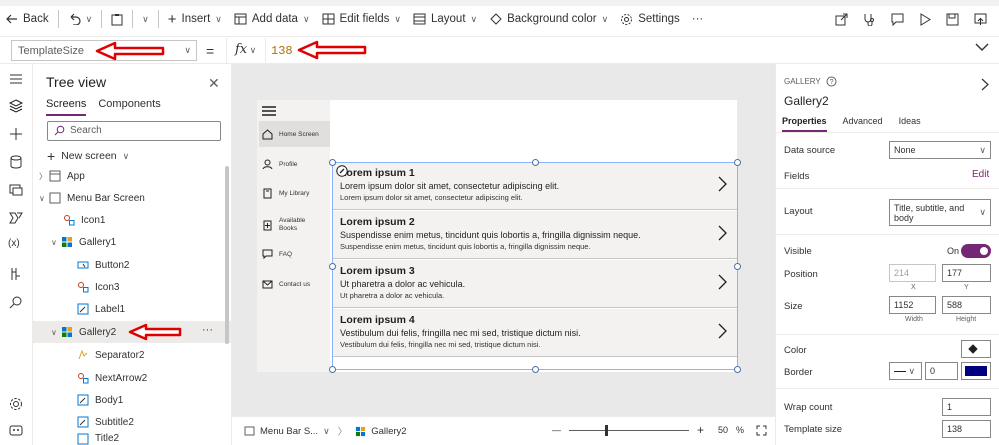 The height and width of the screenshot is (445, 999). Describe the element at coordinates (793, 306) in the screenshot. I see `size-label: Size` at that location.